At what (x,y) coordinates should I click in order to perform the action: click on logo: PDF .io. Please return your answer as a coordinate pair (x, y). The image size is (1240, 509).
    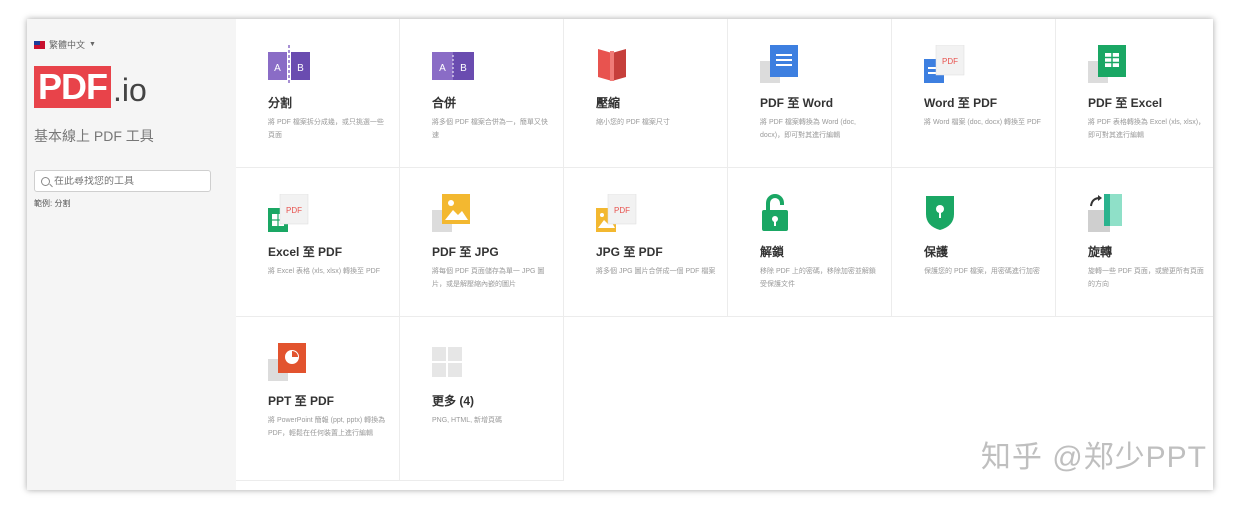
    Looking at the image, I should click on (90, 87).